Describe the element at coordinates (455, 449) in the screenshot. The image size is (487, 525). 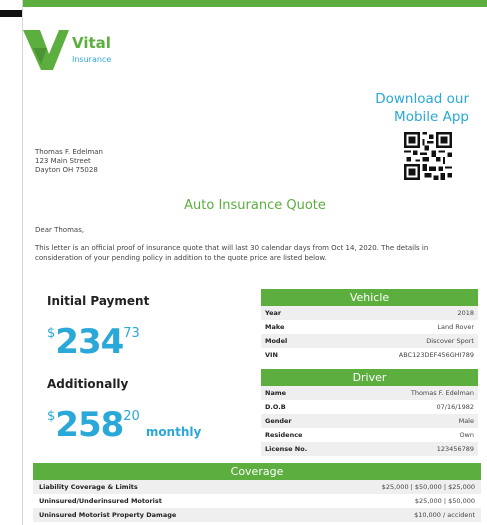
I see `row-value: 123456789` at that location.